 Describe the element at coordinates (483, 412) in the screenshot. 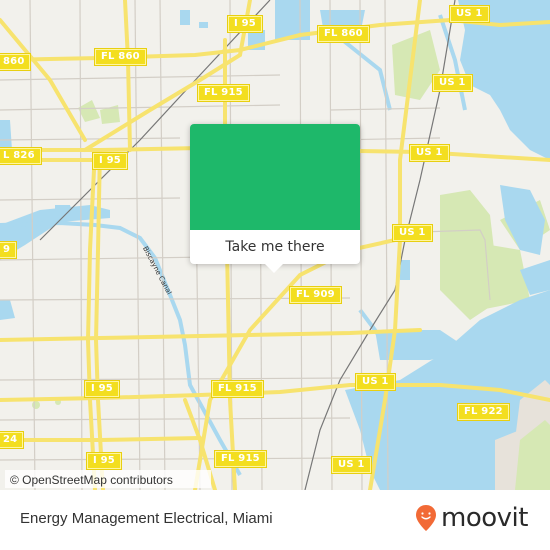

I see `road-shield-fl922: FL 922` at that location.